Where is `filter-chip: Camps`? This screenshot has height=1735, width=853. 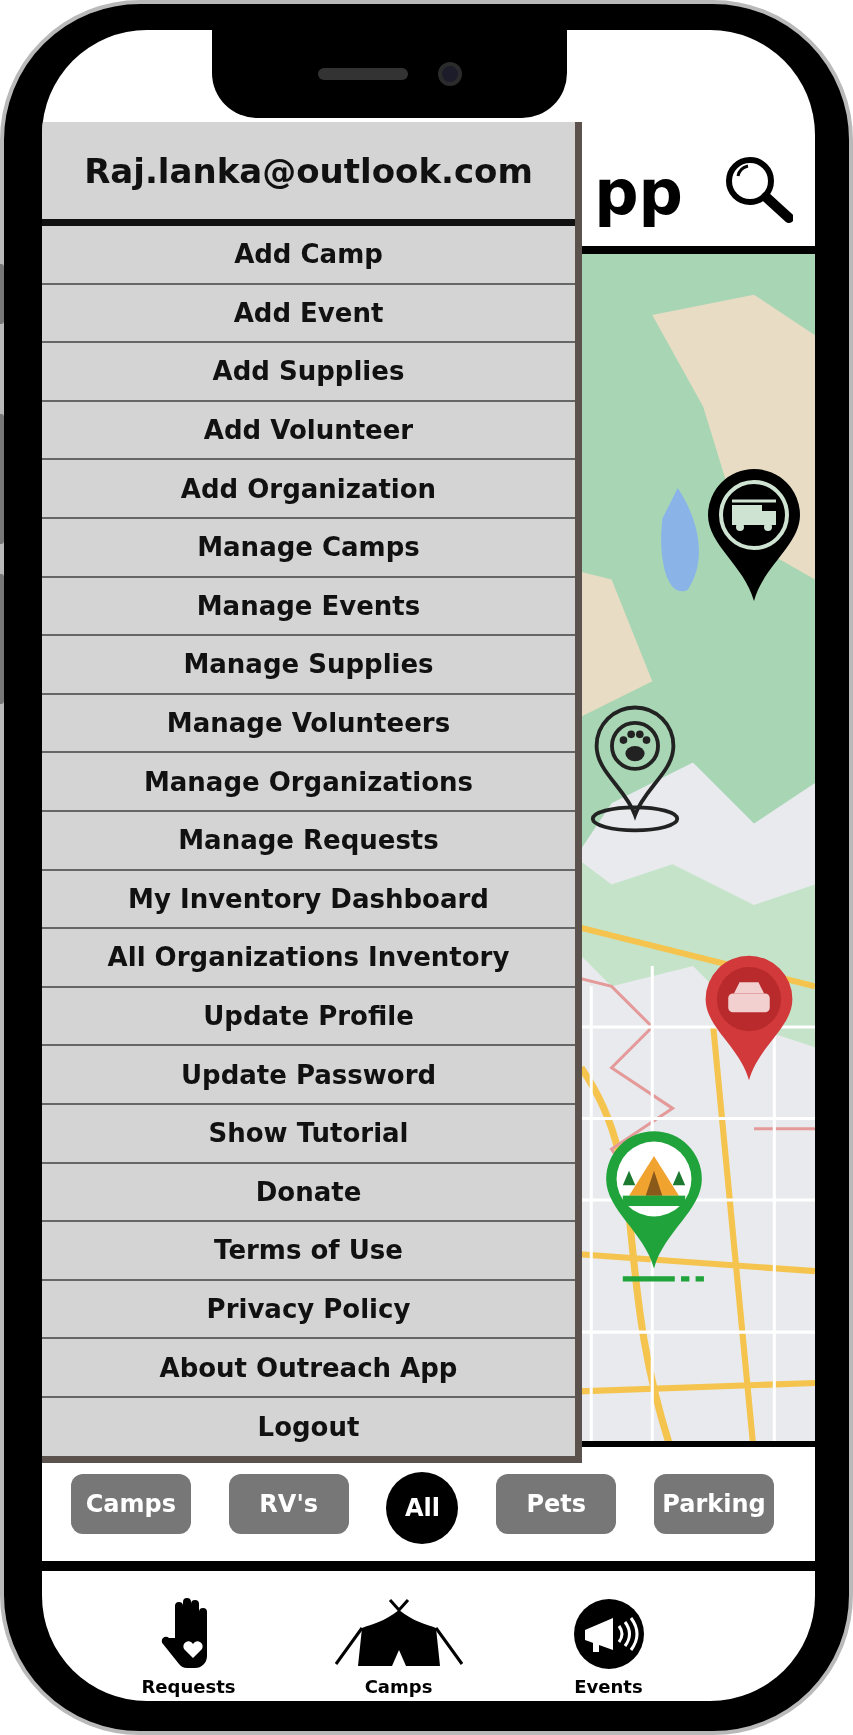
filter-chip: Camps is located at coordinates (130, 1504).